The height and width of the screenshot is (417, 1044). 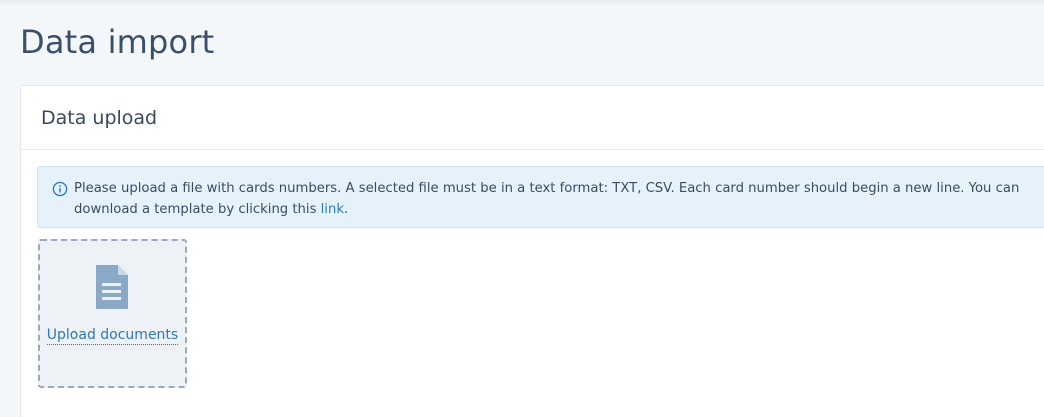 I want to click on card-title: Data upload, so click(x=99, y=118).